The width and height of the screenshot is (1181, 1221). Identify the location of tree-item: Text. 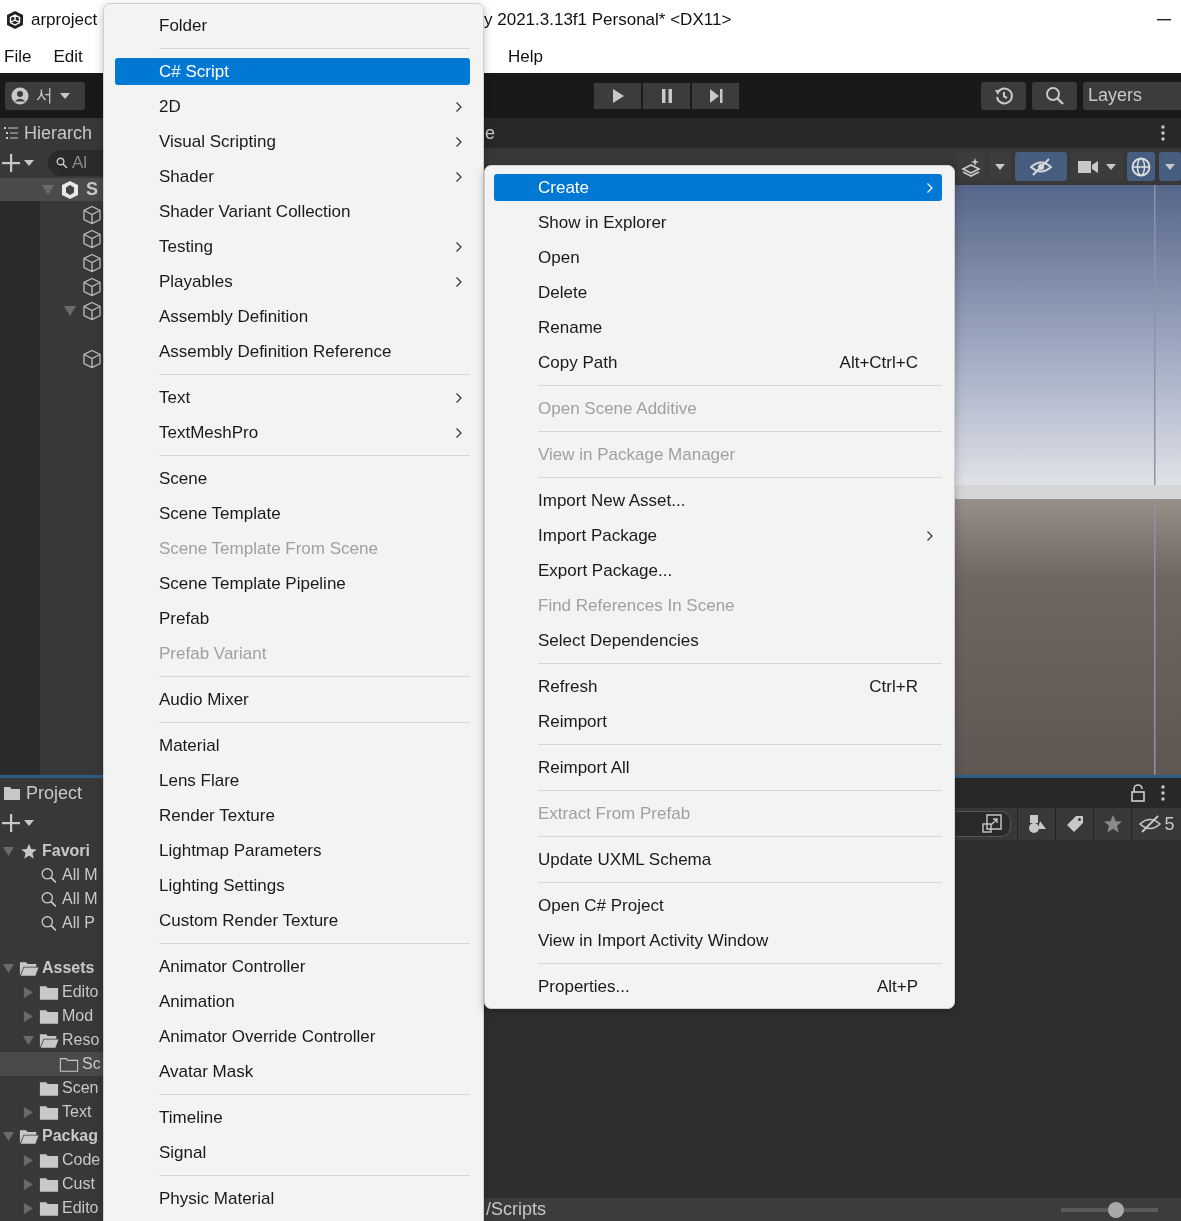
(51, 1112).